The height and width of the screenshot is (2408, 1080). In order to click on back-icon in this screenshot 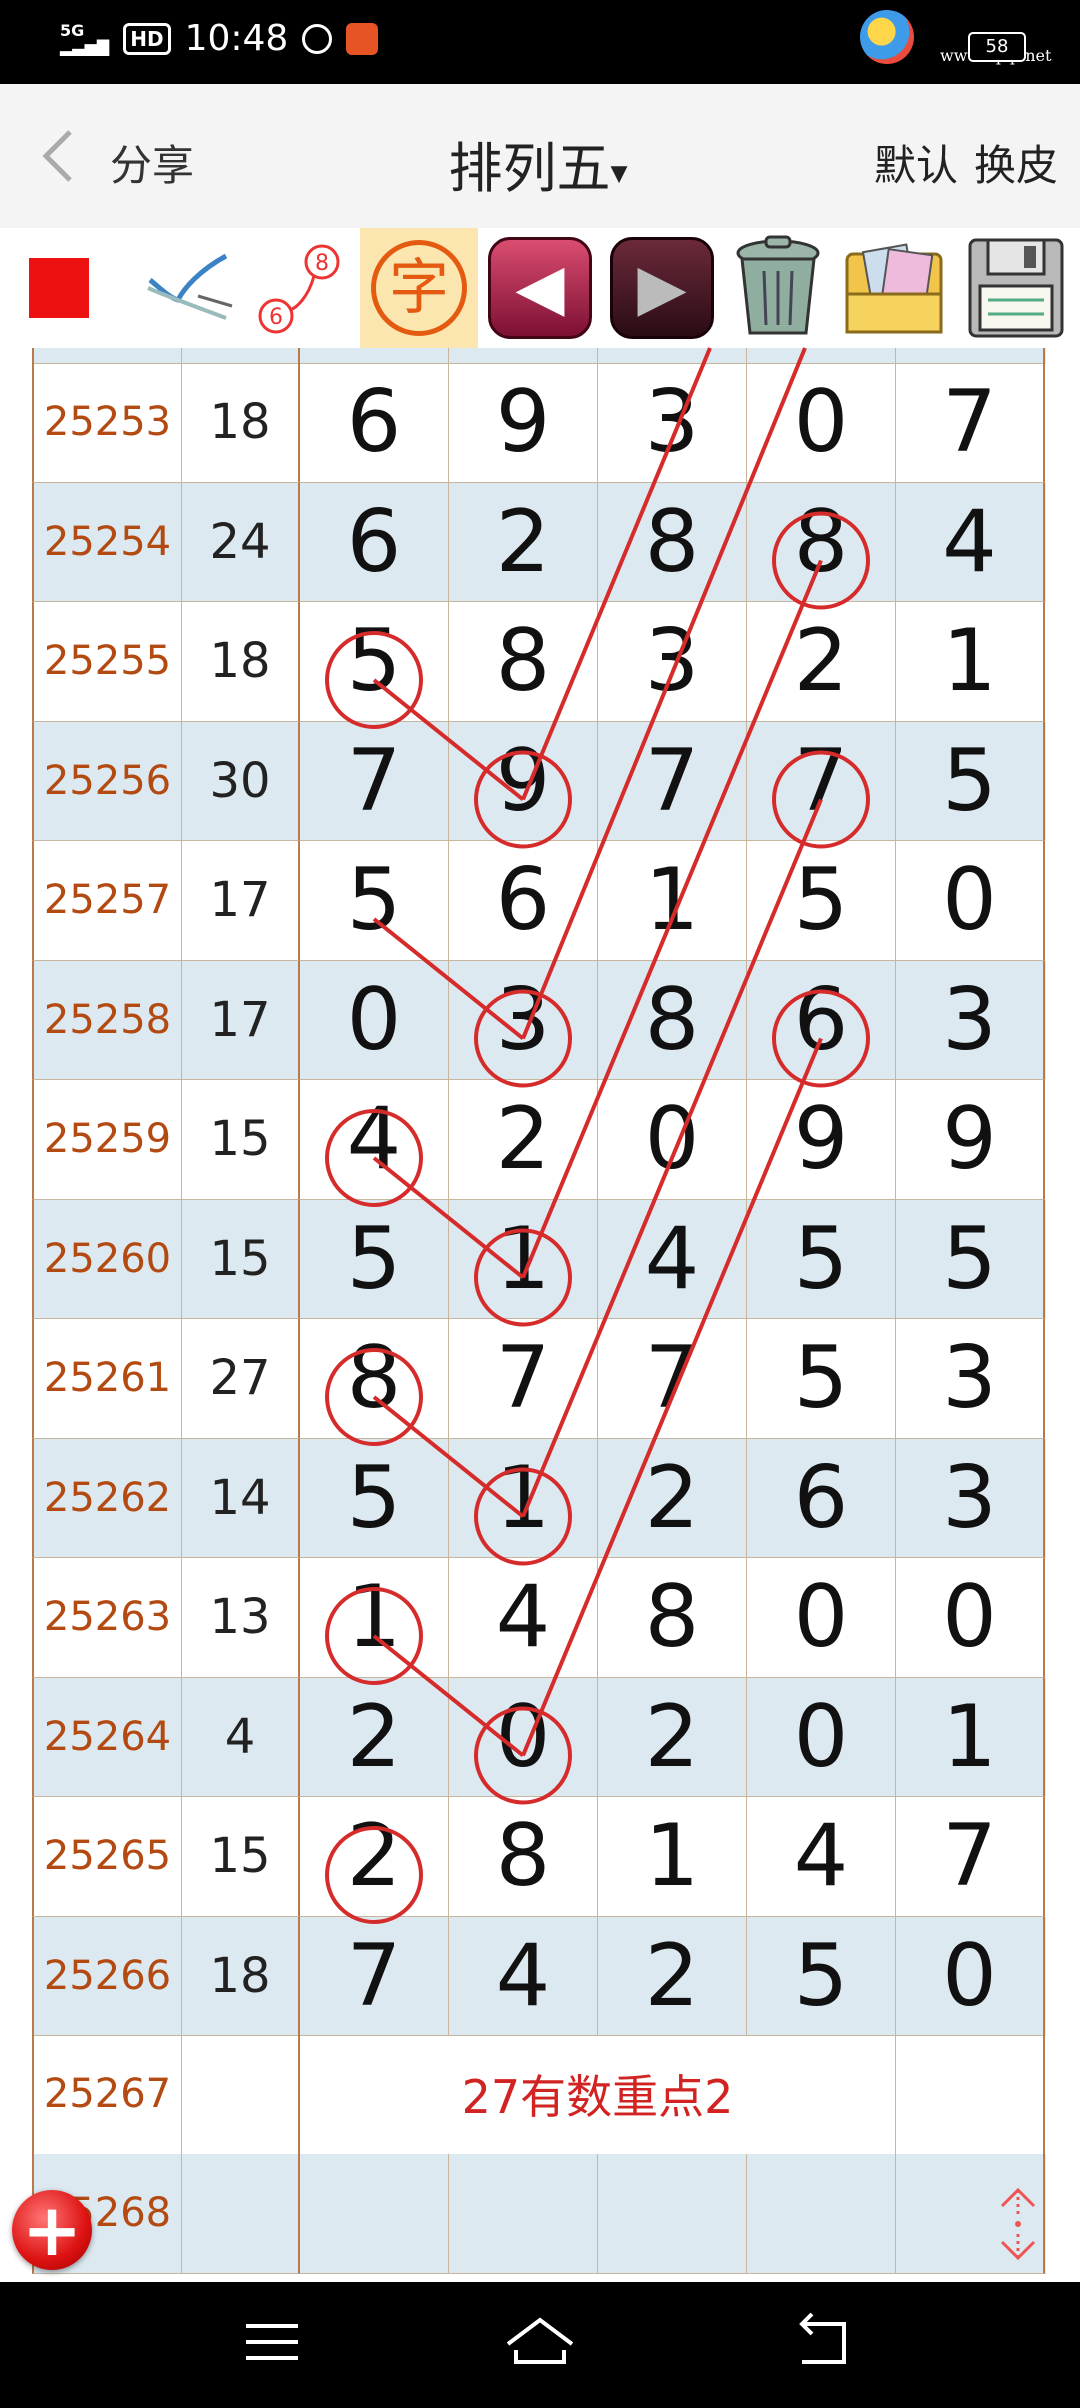, I will do `click(824, 2342)`.